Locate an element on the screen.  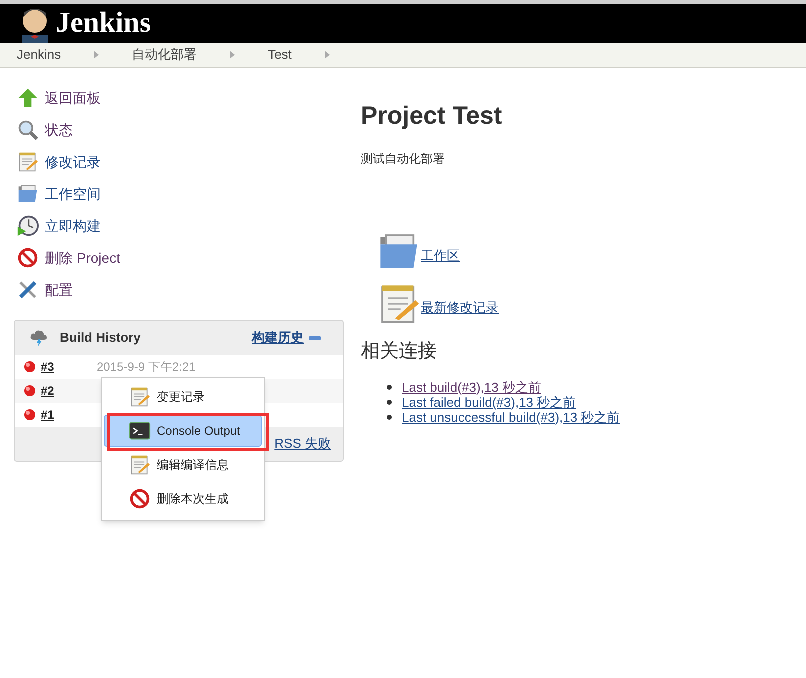
sidebar-link: 立即构建 is located at coordinates (73, 226).